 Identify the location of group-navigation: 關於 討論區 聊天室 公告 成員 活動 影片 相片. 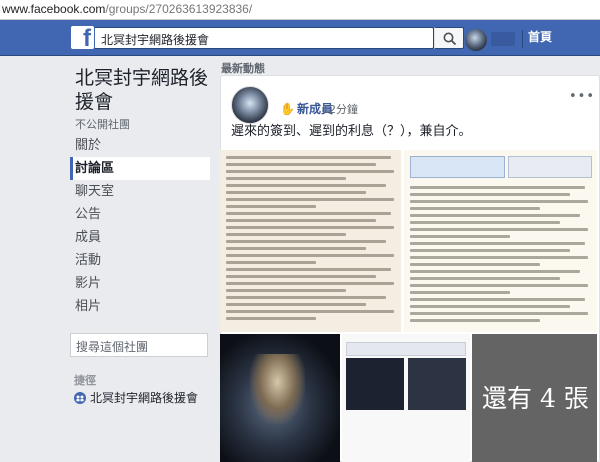
(140, 226).